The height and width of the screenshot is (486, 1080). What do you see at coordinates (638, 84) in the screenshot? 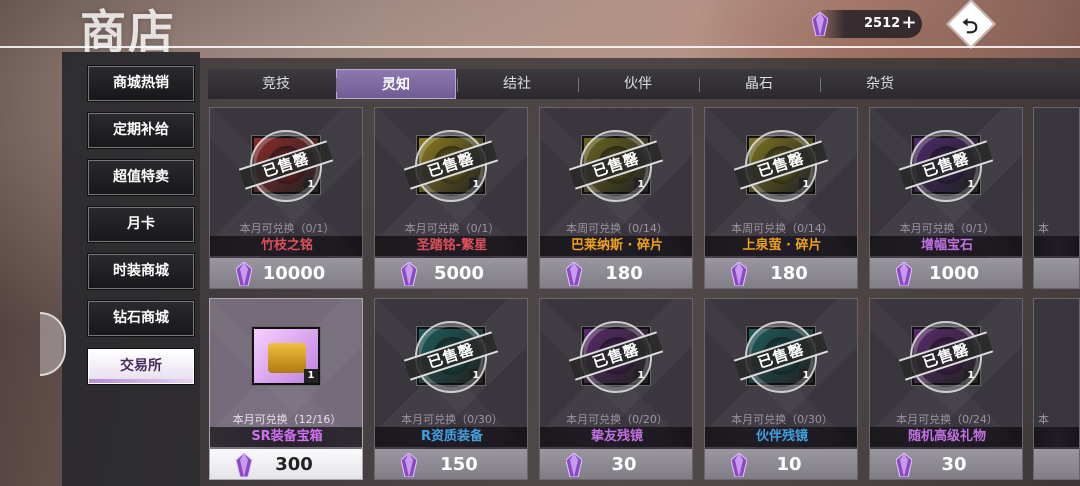
I see `tab-3: 伙伴` at bounding box center [638, 84].